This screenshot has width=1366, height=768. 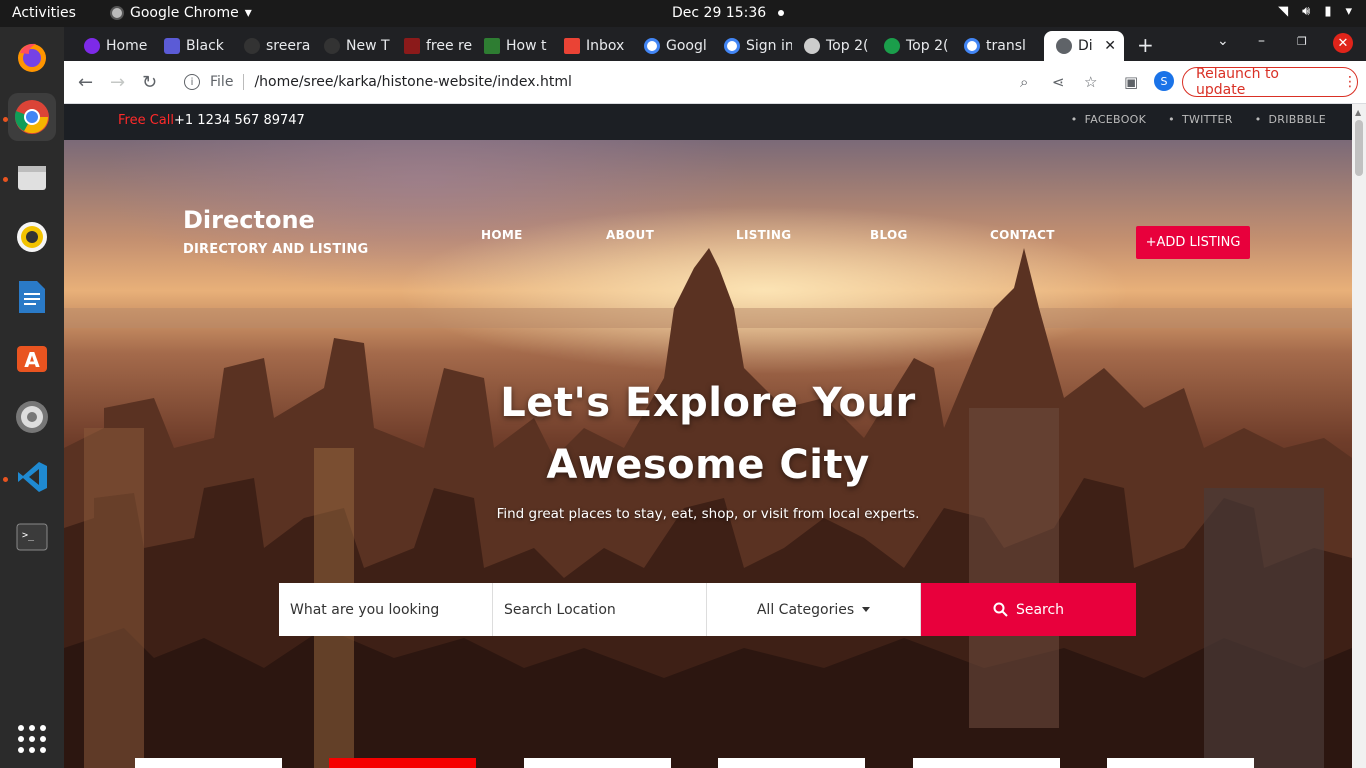 I want to click on dribbble-link: DRIBBBLE, so click(x=1290, y=119).